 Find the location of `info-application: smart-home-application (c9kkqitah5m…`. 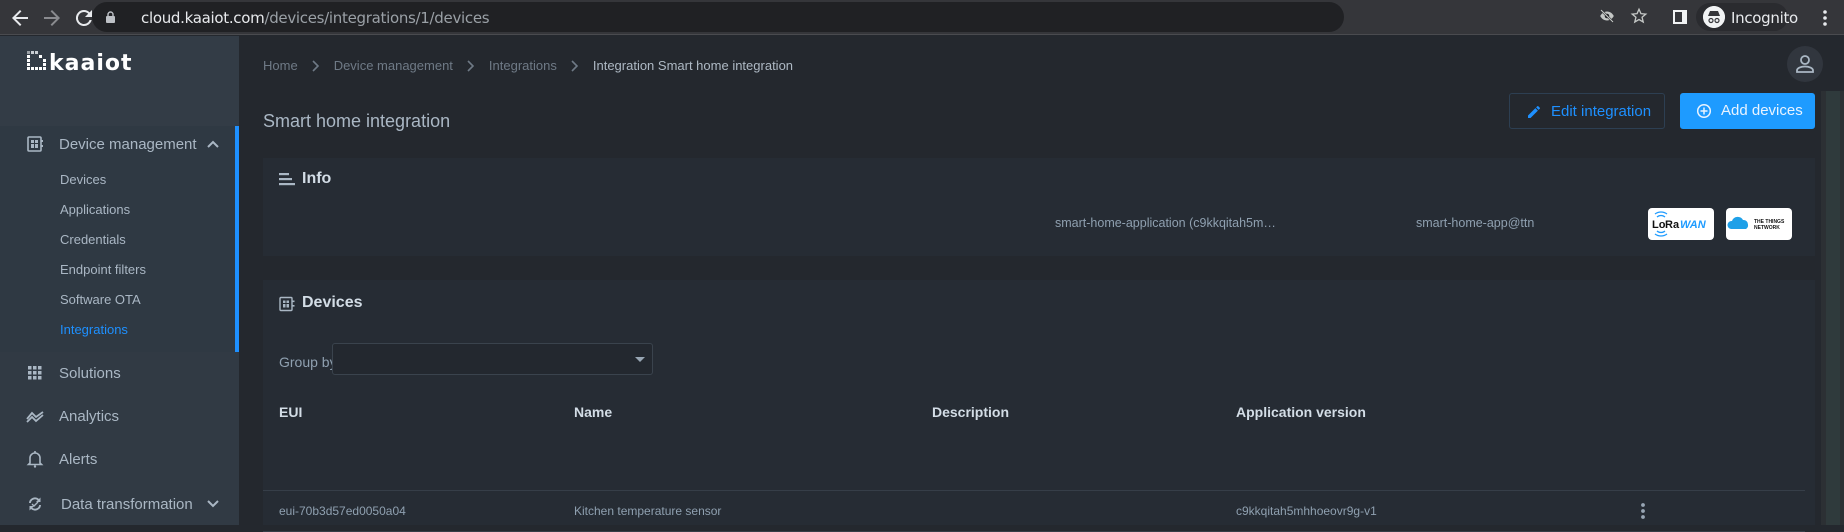

info-application: smart-home-application (c9kkqitah5m… is located at coordinates (1165, 223).